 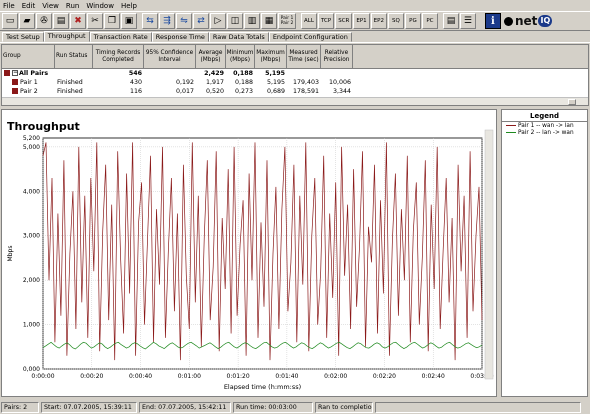 I want to click on legend-entry: Pair 2 -- lan -> wan, so click(x=544, y=132).